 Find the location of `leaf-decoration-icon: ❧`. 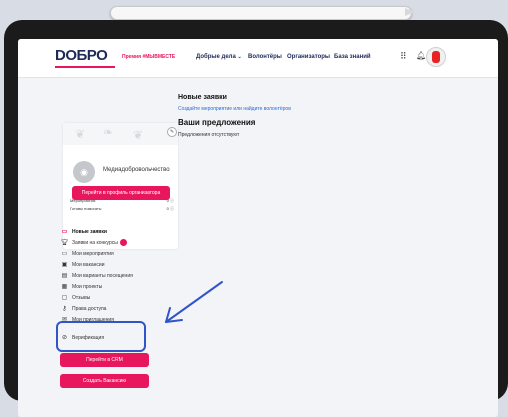

leaf-decoration-icon: ❧ is located at coordinates (108, 132).